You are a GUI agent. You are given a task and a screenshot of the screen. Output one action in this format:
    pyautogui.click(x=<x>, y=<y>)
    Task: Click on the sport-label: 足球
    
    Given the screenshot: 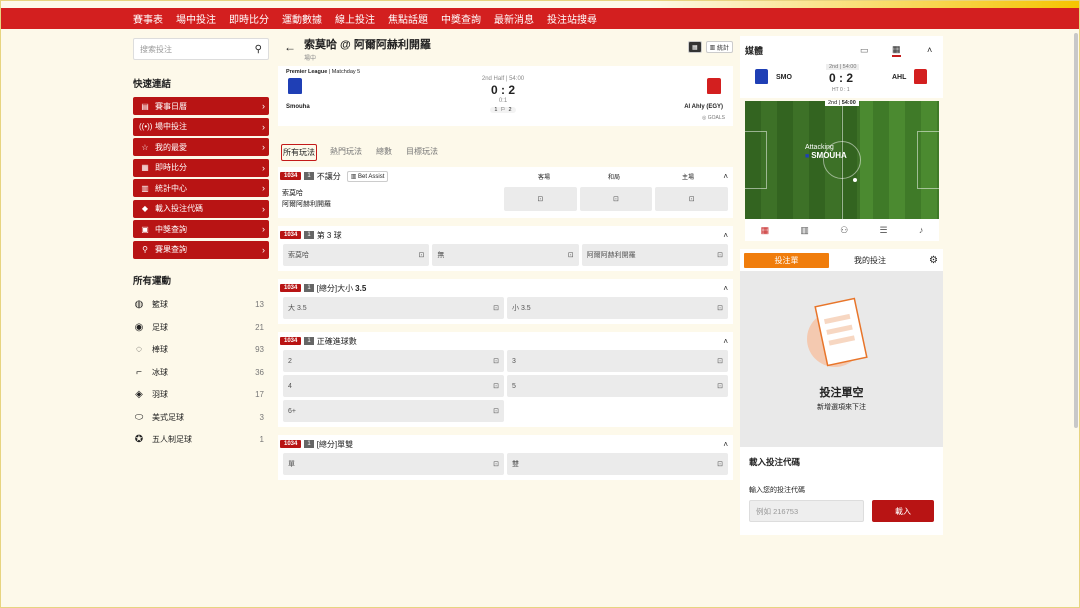 What is the action you would take?
    pyautogui.click(x=160, y=327)
    